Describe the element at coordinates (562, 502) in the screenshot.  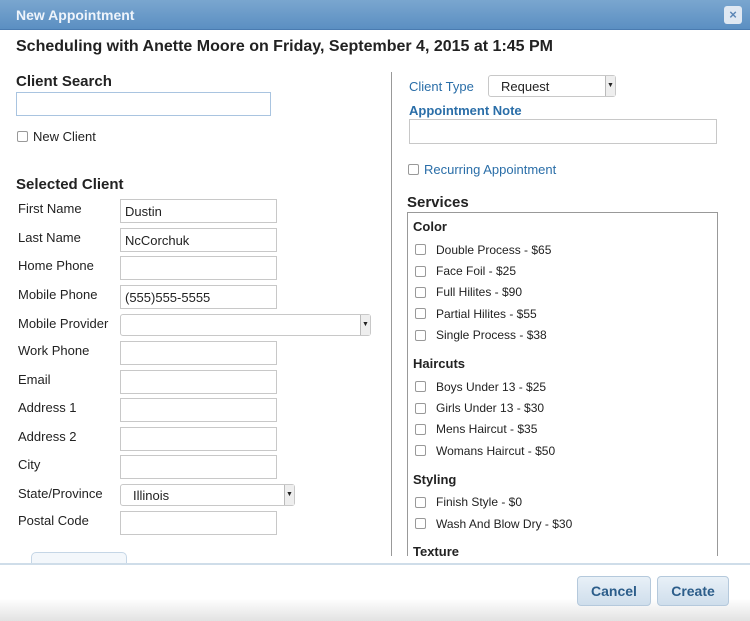
I see `service-item: Finish Style - $0` at that location.